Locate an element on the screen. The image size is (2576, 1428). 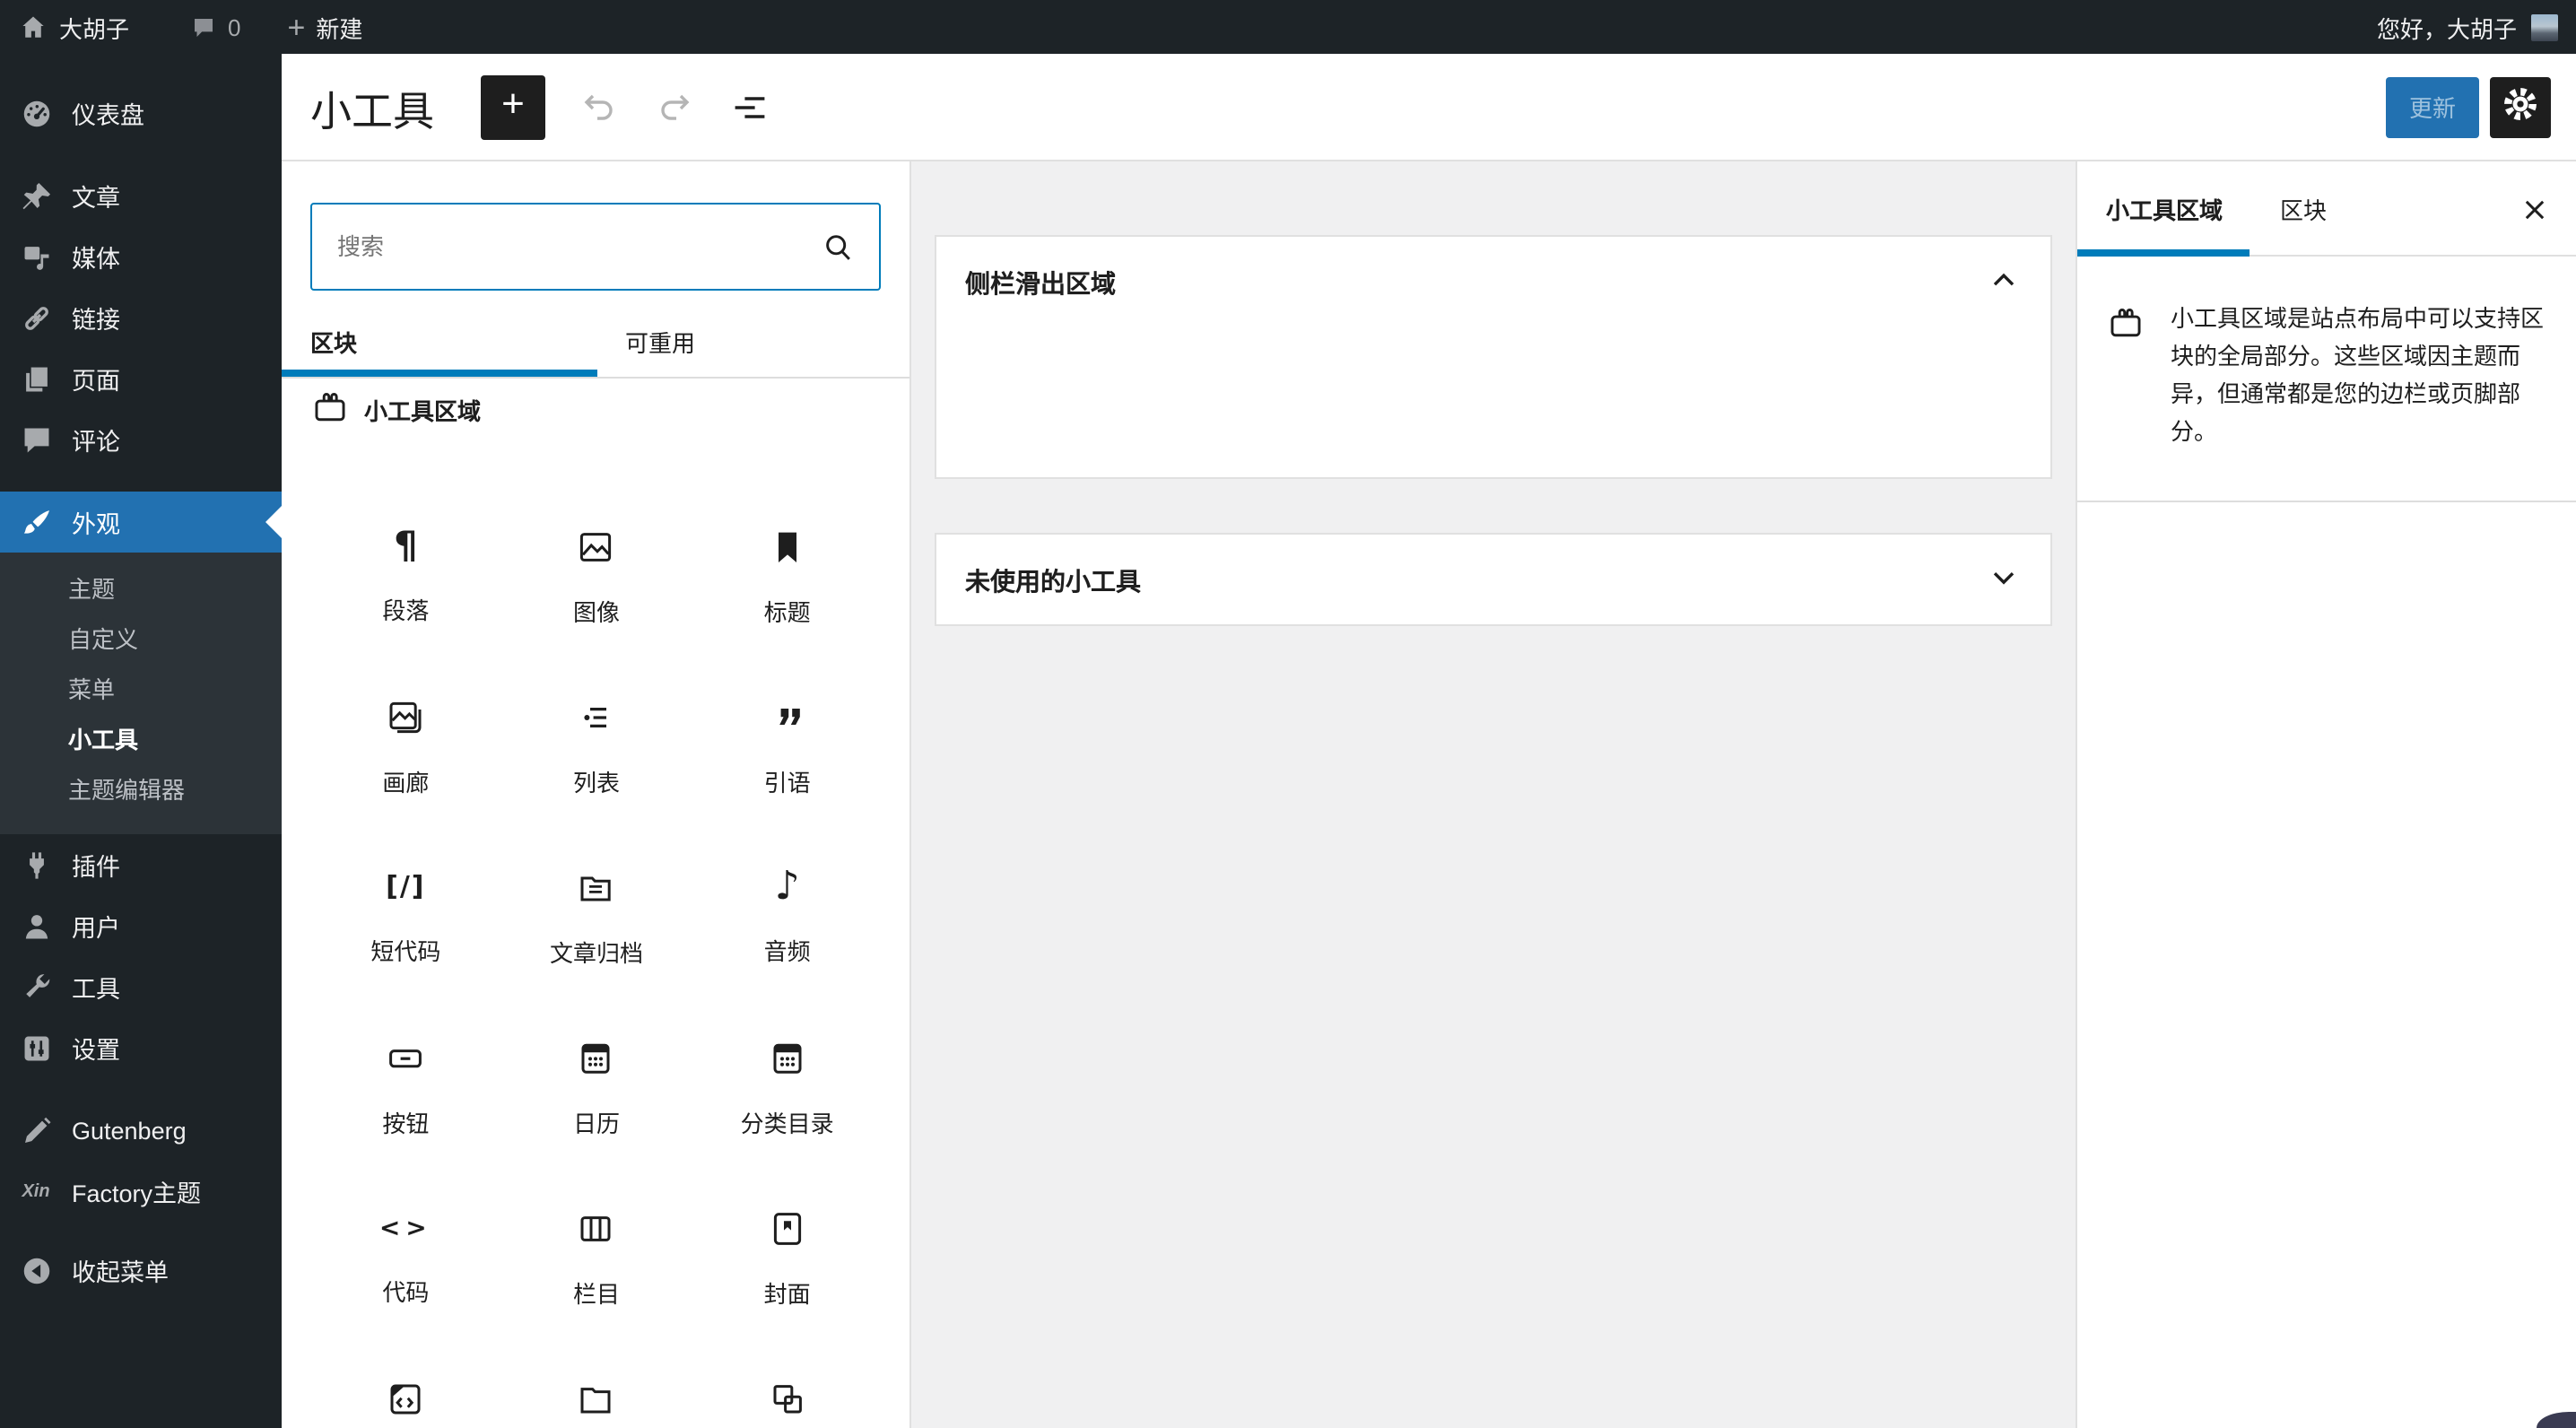
widget-area-header: 未使用的小工具 is located at coordinates (1493, 581).